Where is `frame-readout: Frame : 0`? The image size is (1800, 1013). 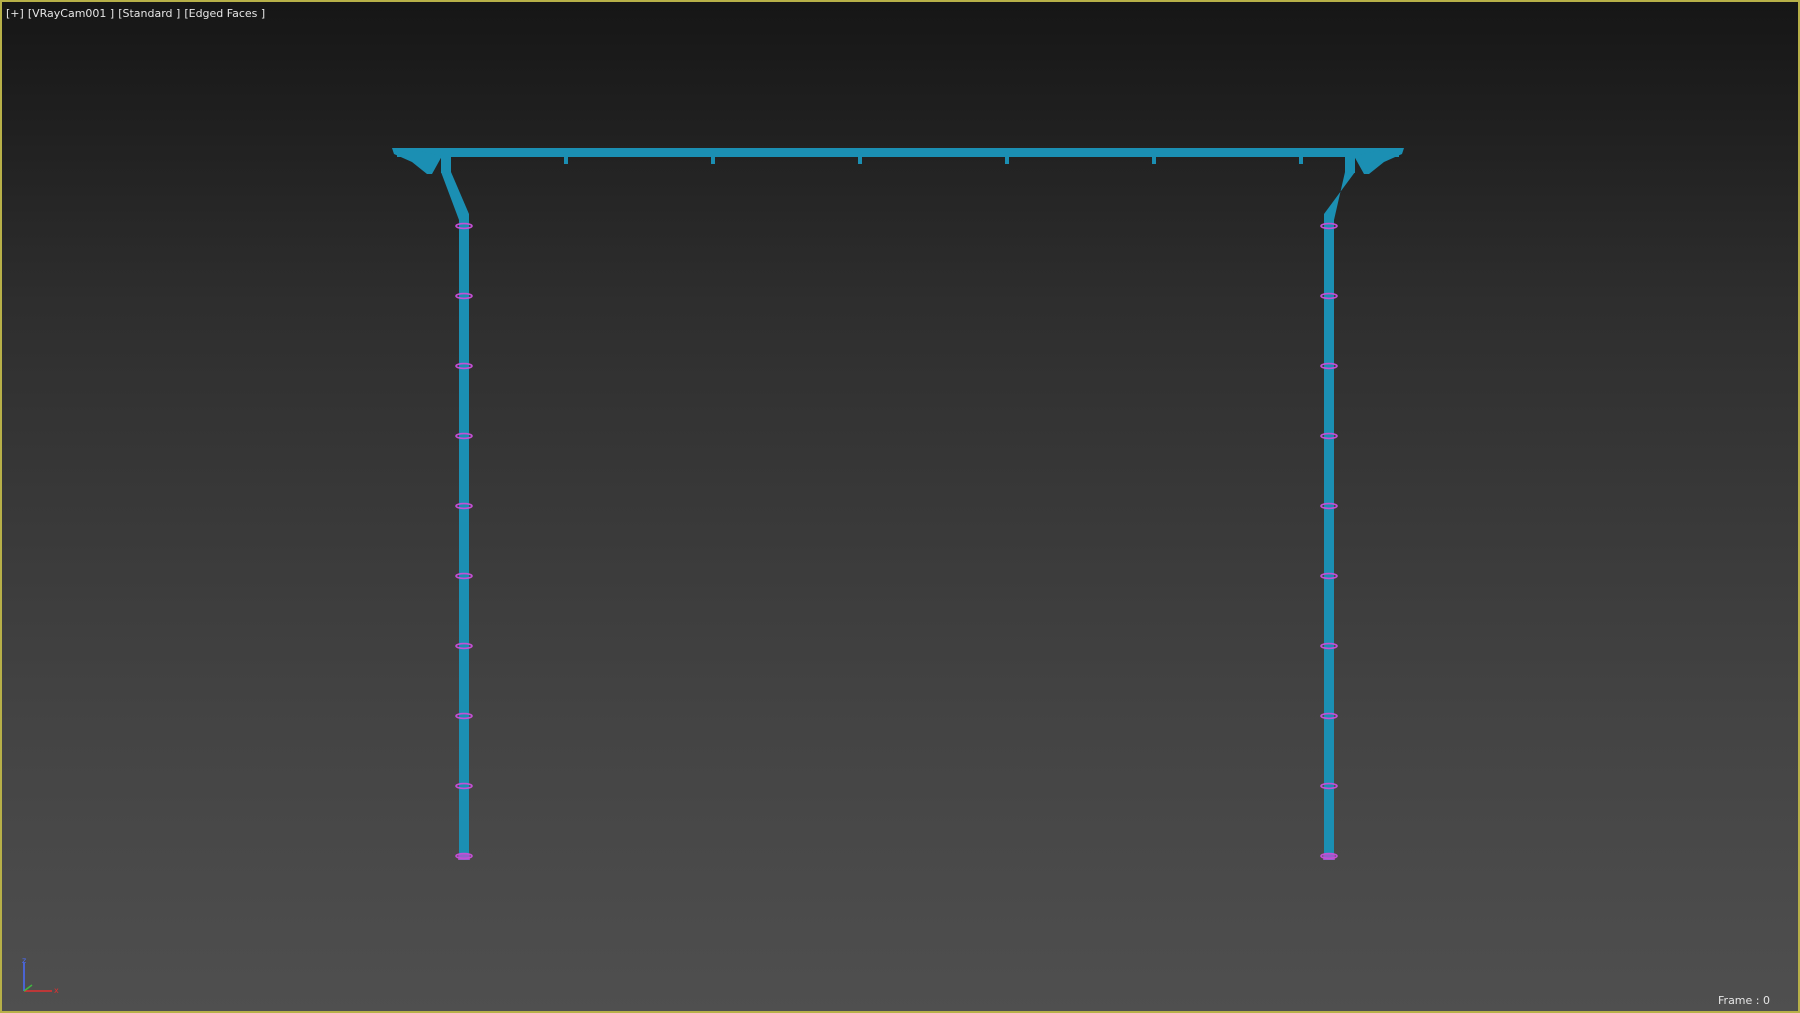
frame-readout: Frame : 0 is located at coordinates (1744, 1000).